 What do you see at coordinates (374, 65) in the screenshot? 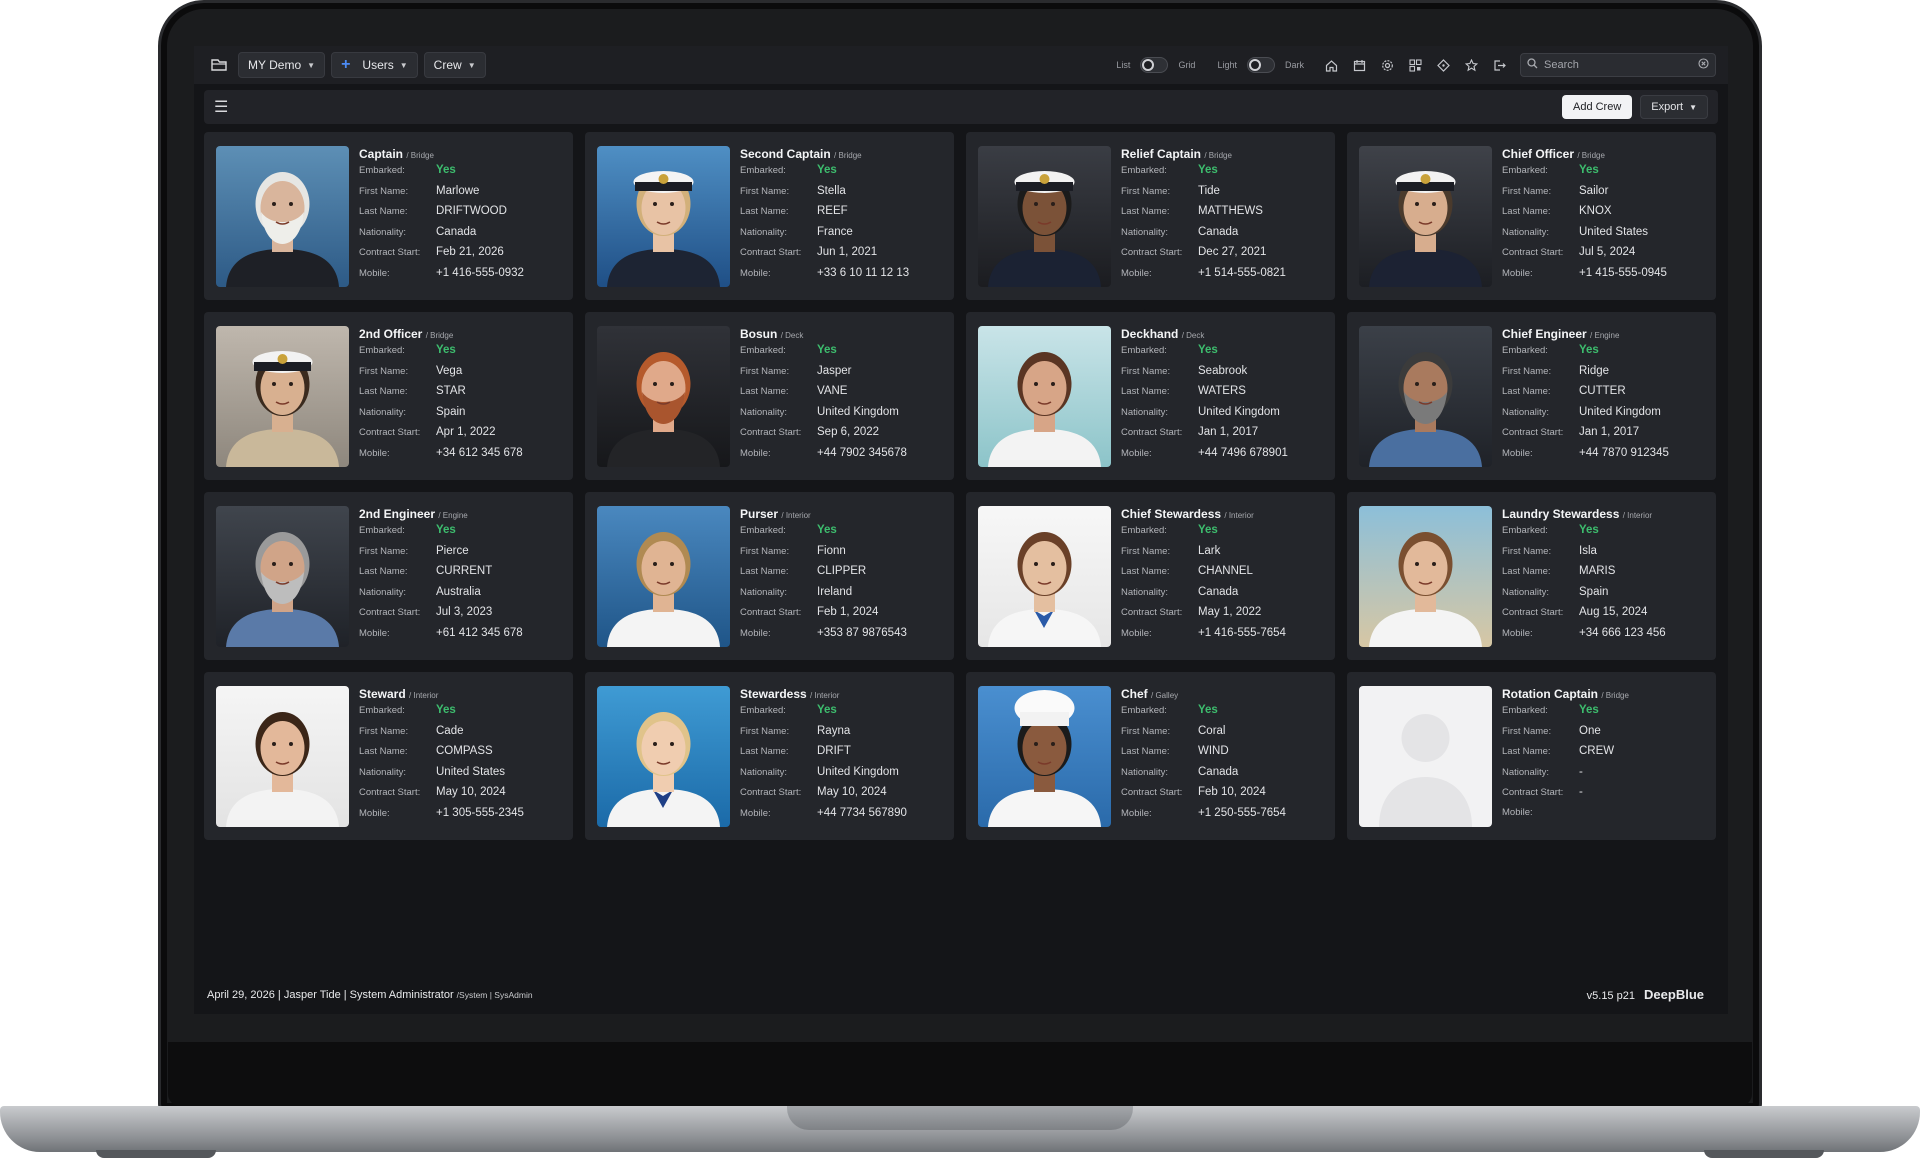
I see `users-dropdown: + Users ▼` at bounding box center [374, 65].